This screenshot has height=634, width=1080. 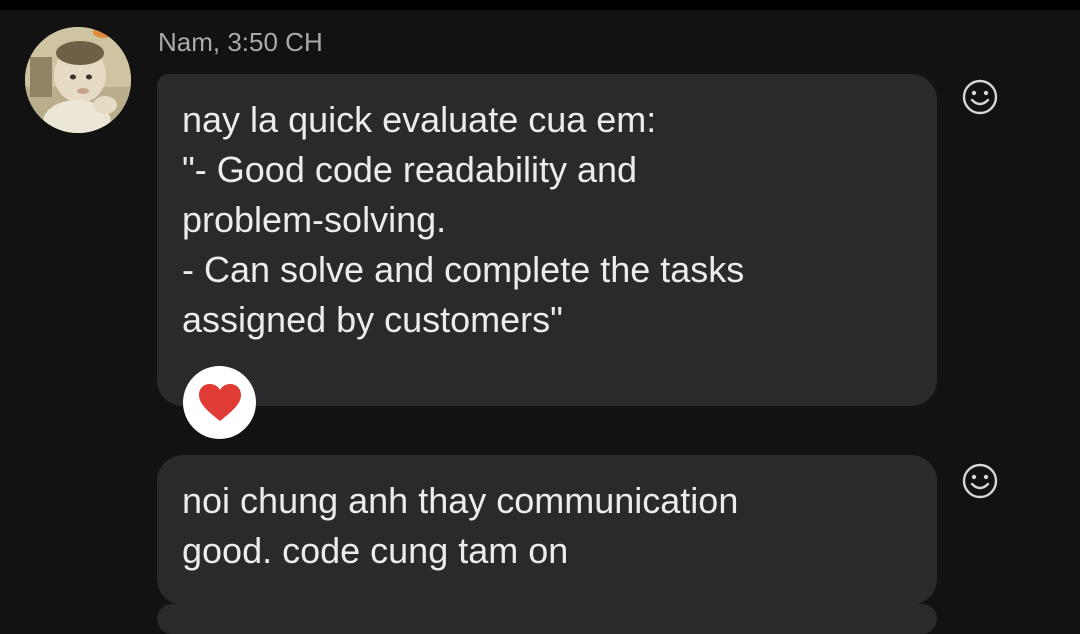 What do you see at coordinates (78, 80) in the screenshot?
I see `sender-avatar` at bounding box center [78, 80].